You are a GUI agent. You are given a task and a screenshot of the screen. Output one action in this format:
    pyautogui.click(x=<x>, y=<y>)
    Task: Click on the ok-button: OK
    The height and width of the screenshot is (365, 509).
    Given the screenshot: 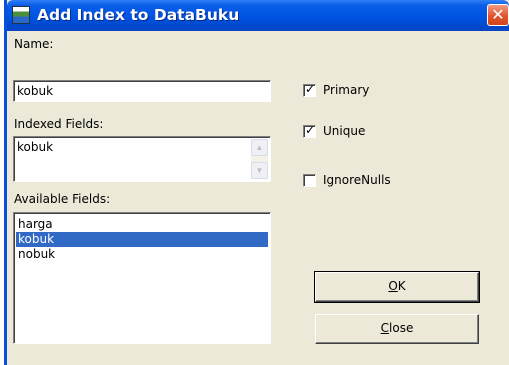 What is the action you would take?
    pyautogui.click(x=397, y=287)
    